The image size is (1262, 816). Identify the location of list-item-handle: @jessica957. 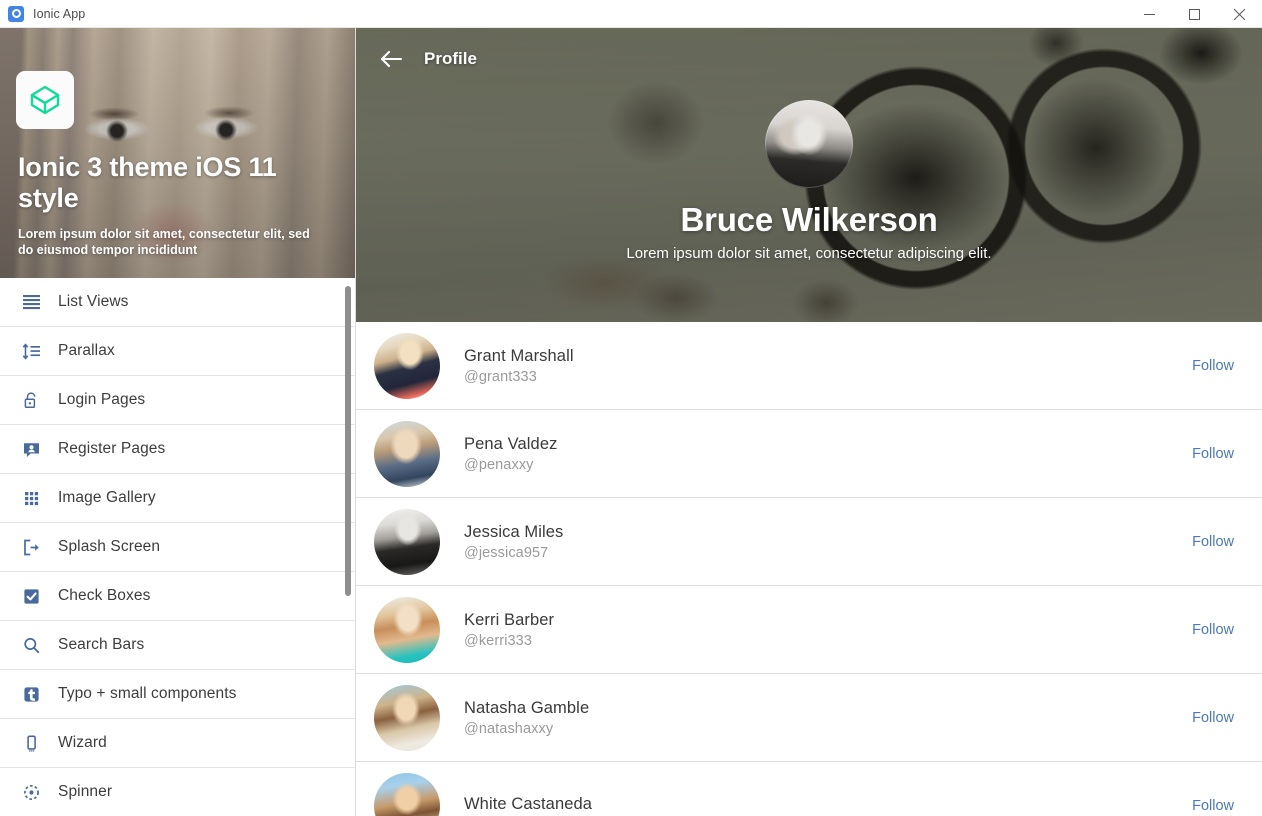
(506, 552).